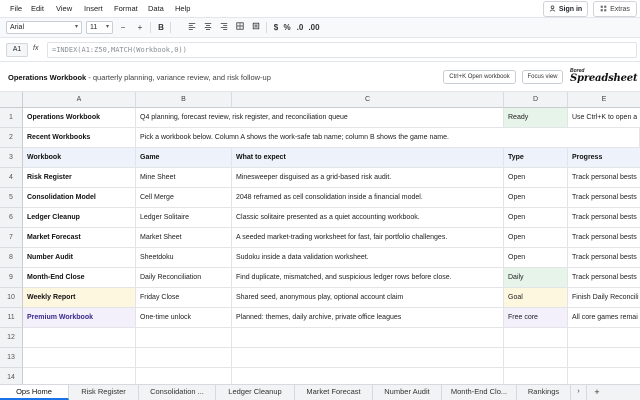  What do you see at coordinates (11, 158) in the screenshot?
I see `row-header: 3` at bounding box center [11, 158].